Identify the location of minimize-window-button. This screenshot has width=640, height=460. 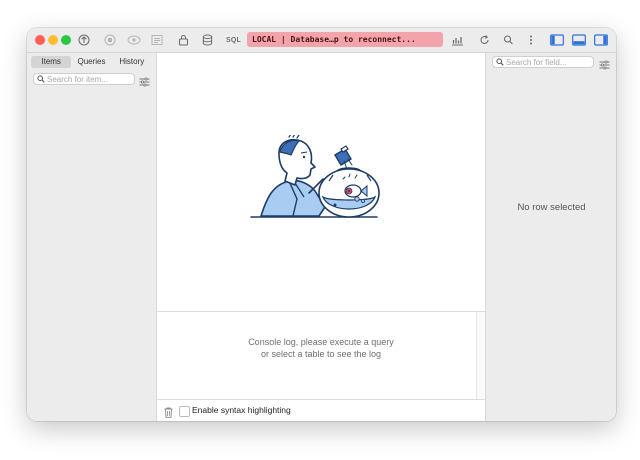
(53, 40).